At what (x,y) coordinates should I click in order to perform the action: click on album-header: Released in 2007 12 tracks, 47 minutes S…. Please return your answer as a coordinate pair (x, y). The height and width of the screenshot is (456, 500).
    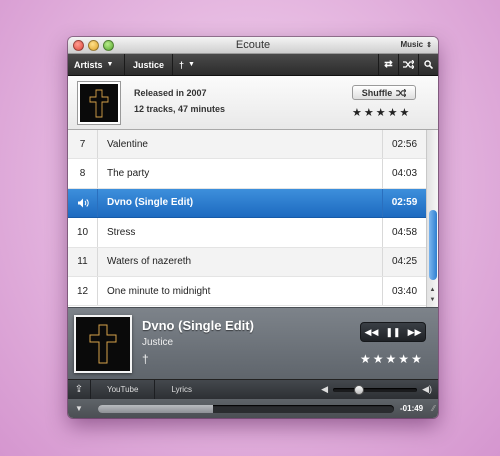
    Looking at the image, I should click on (253, 103).